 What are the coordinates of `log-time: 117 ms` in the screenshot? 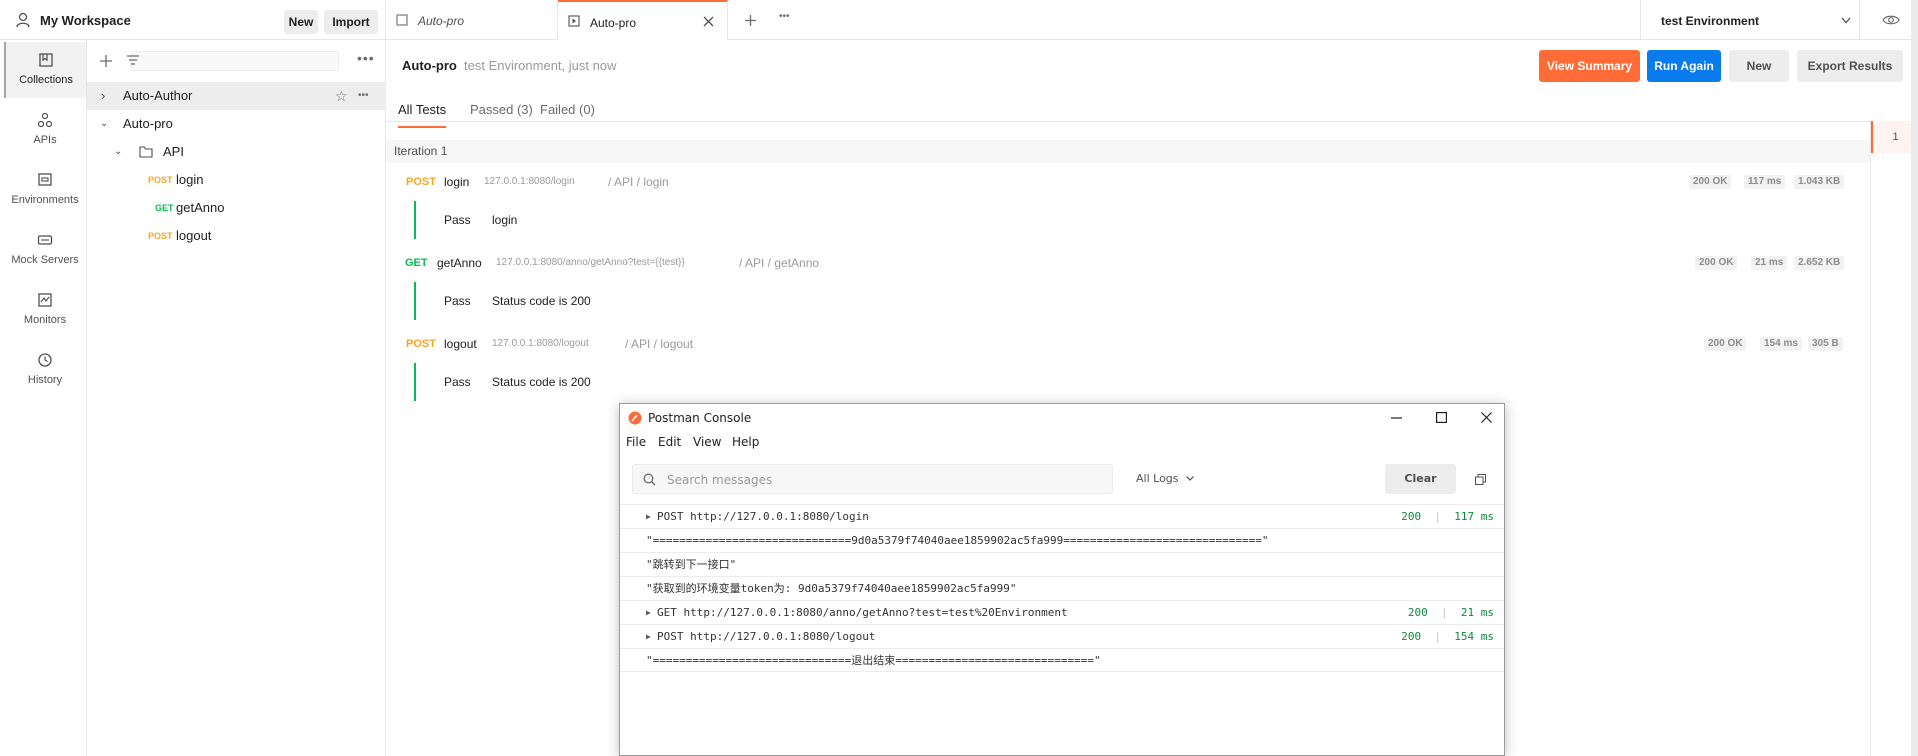 It's located at (1474, 516).